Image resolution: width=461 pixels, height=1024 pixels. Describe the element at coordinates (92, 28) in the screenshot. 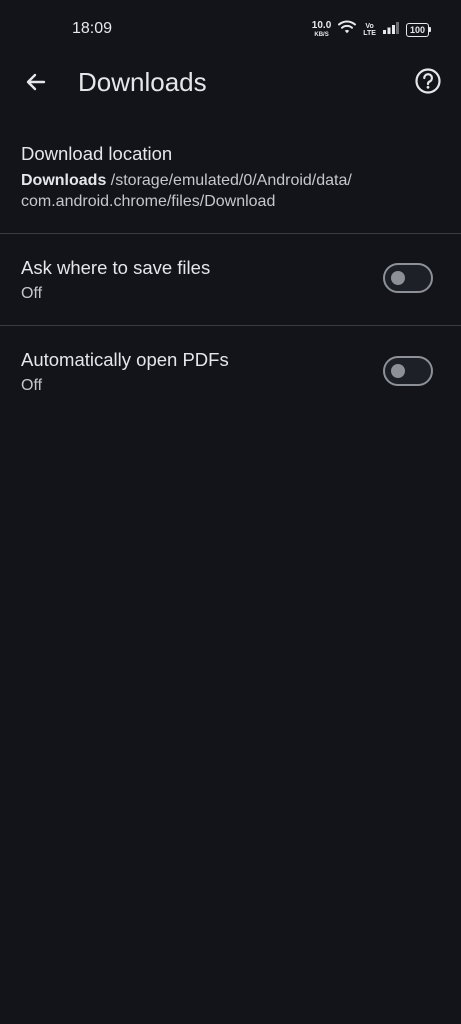

I see `status-time: 18:09` at that location.